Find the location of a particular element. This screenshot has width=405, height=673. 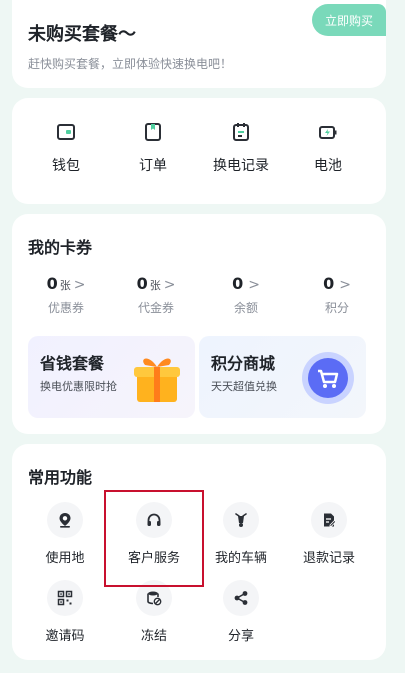

customer-service-highlight-frame is located at coordinates (154, 538).